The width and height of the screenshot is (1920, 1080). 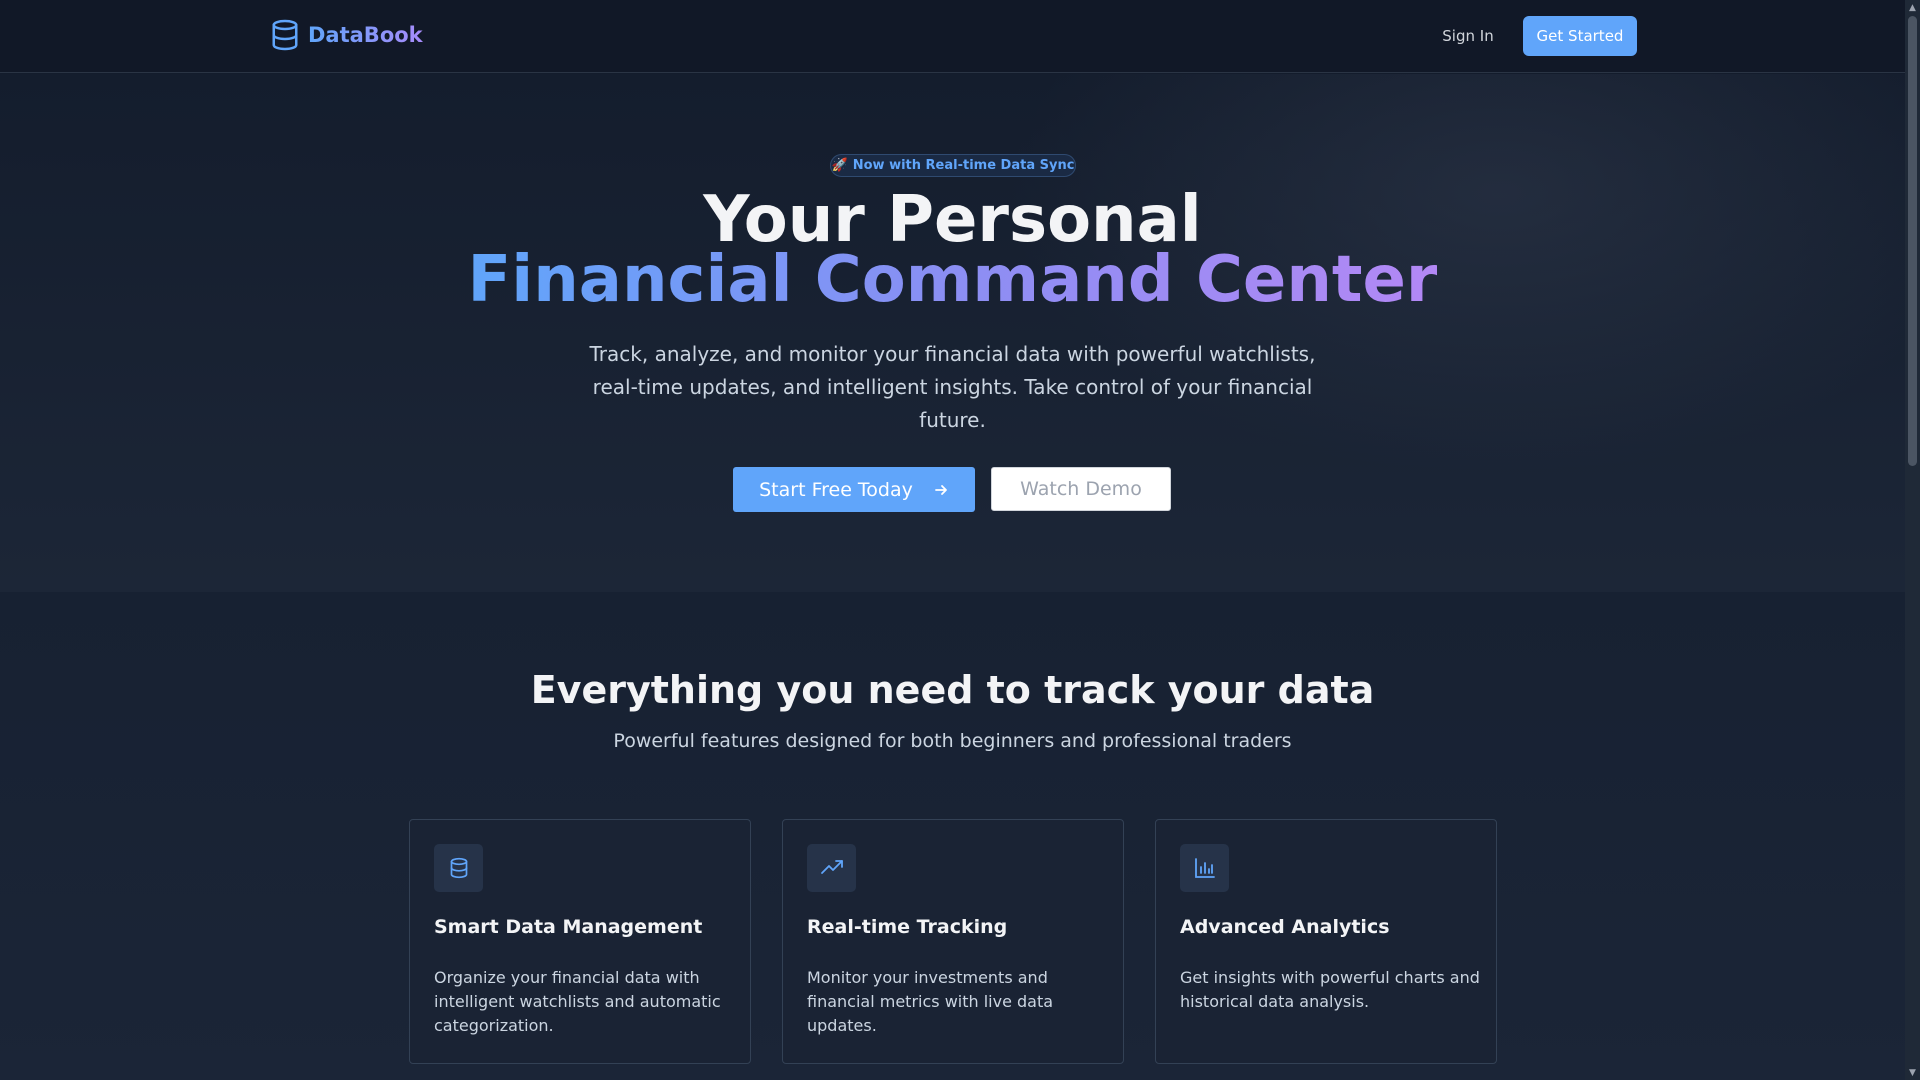 What do you see at coordinates (1081, 489) in the screenshot?
I see `watch-demo-button: Watch Demo` at bounding box center [1081, 489].